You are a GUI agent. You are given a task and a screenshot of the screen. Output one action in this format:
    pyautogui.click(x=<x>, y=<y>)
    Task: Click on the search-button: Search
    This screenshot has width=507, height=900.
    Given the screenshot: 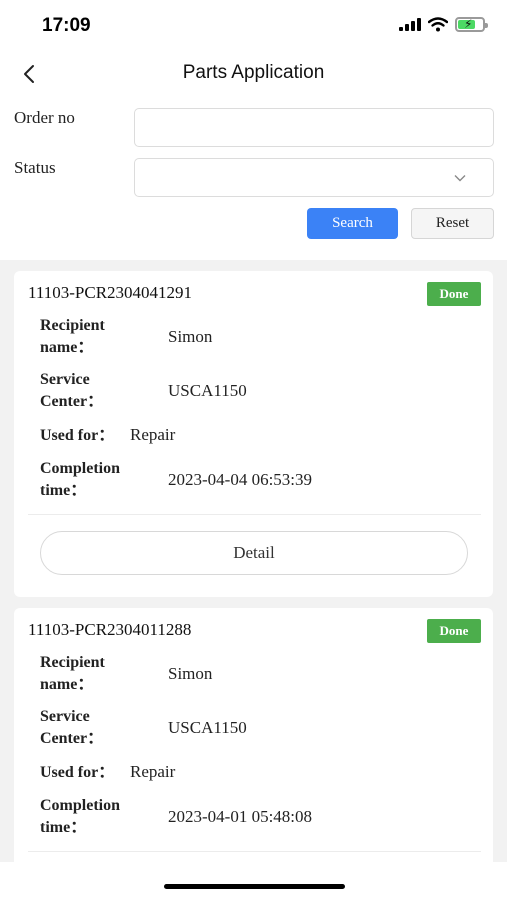 What is the action you would take?
    pyautogui.click(x=352, y=223)
    